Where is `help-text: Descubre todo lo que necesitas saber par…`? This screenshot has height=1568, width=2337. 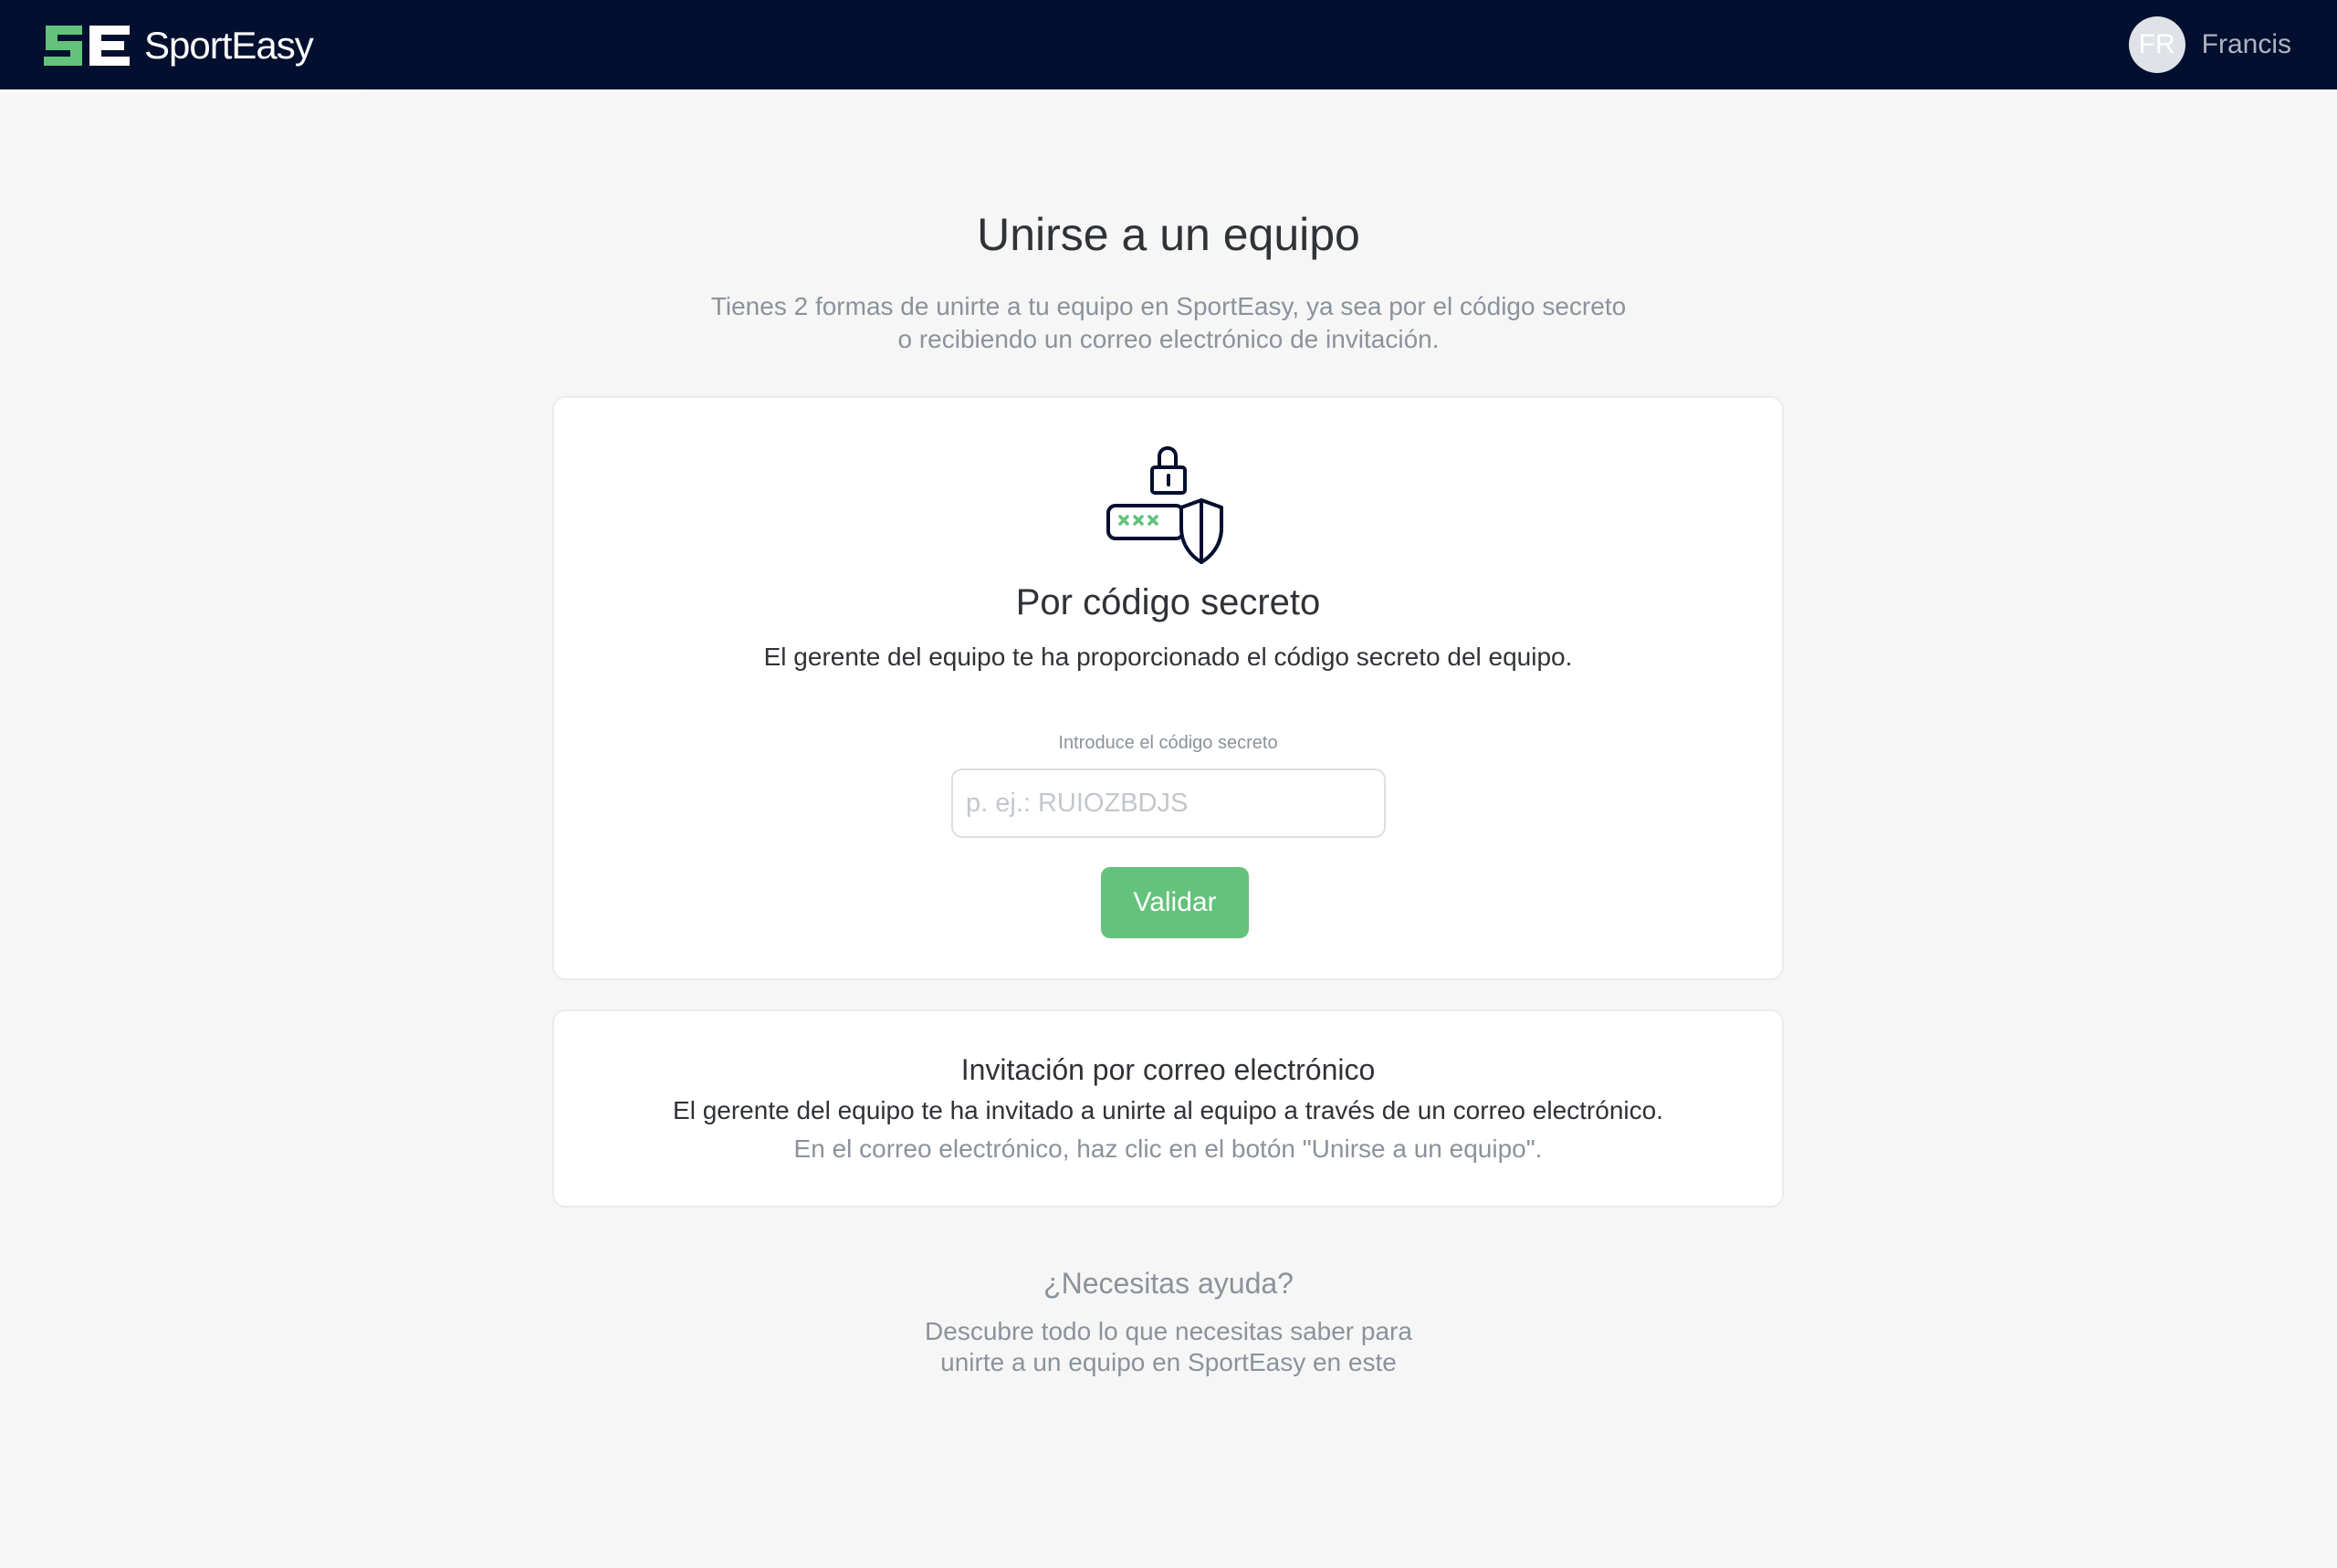 help-text: Descubre todo lo que necesitas saber par… is located at coordinates (1168, 1347).